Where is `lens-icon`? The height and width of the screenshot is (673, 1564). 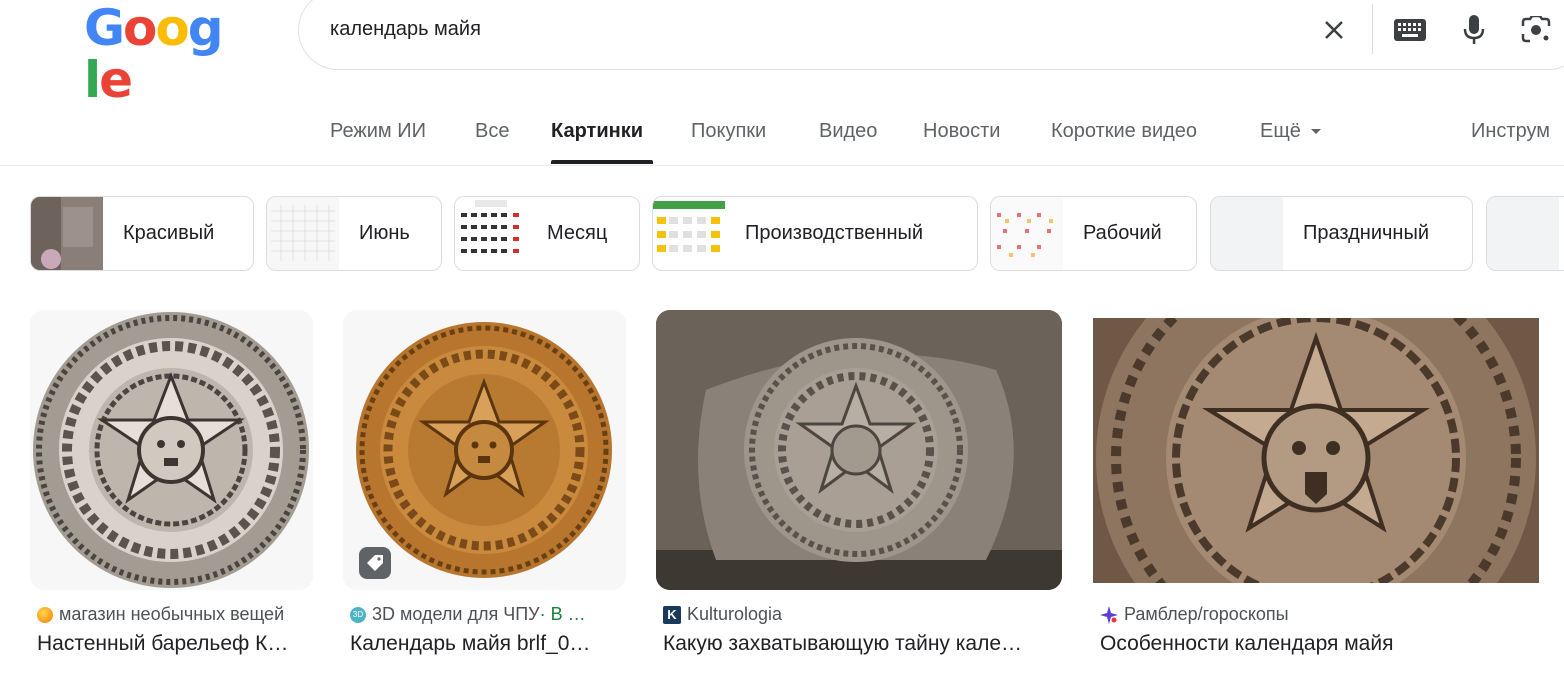
lens-icon is located at coordinates (1536, 29).